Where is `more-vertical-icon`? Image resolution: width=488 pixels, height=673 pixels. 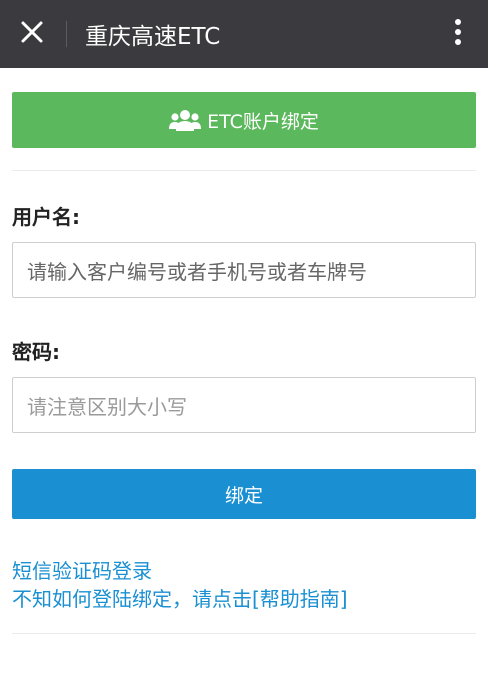
more-vertical-icon is located at coordinates (458, 34).